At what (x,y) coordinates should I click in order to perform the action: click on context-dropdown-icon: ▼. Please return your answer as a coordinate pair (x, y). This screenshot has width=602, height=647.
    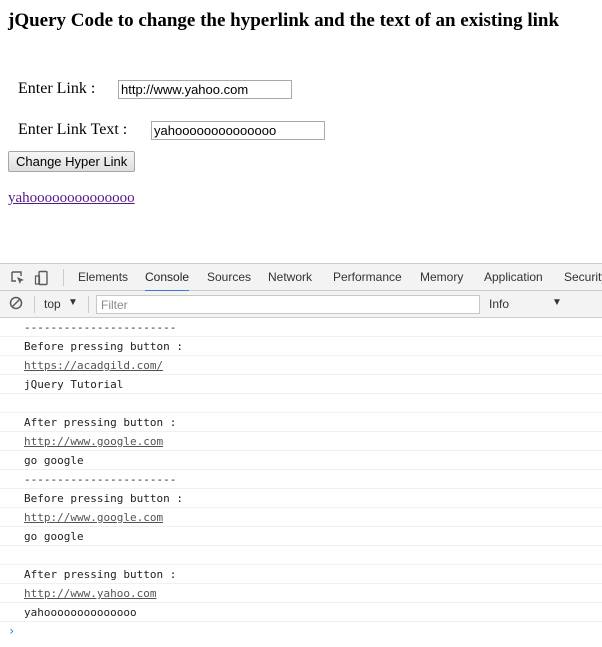
    Looking at the image, I should click on (73, 302).